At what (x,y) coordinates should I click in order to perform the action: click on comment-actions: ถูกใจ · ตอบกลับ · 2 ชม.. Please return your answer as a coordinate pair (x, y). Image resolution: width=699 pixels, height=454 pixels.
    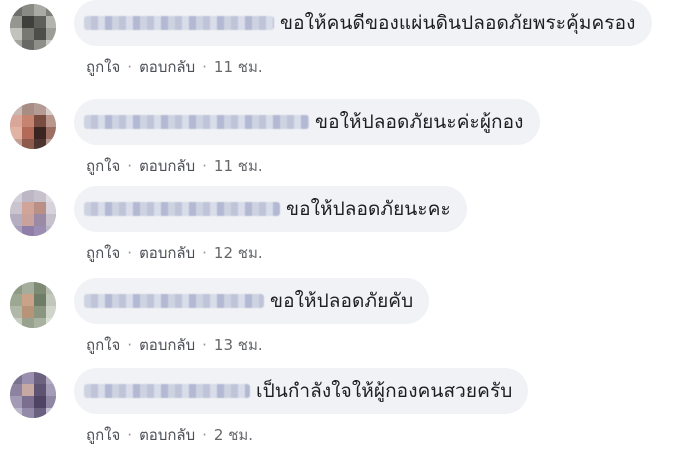
    Looking at the image, I should click on (169, 435).